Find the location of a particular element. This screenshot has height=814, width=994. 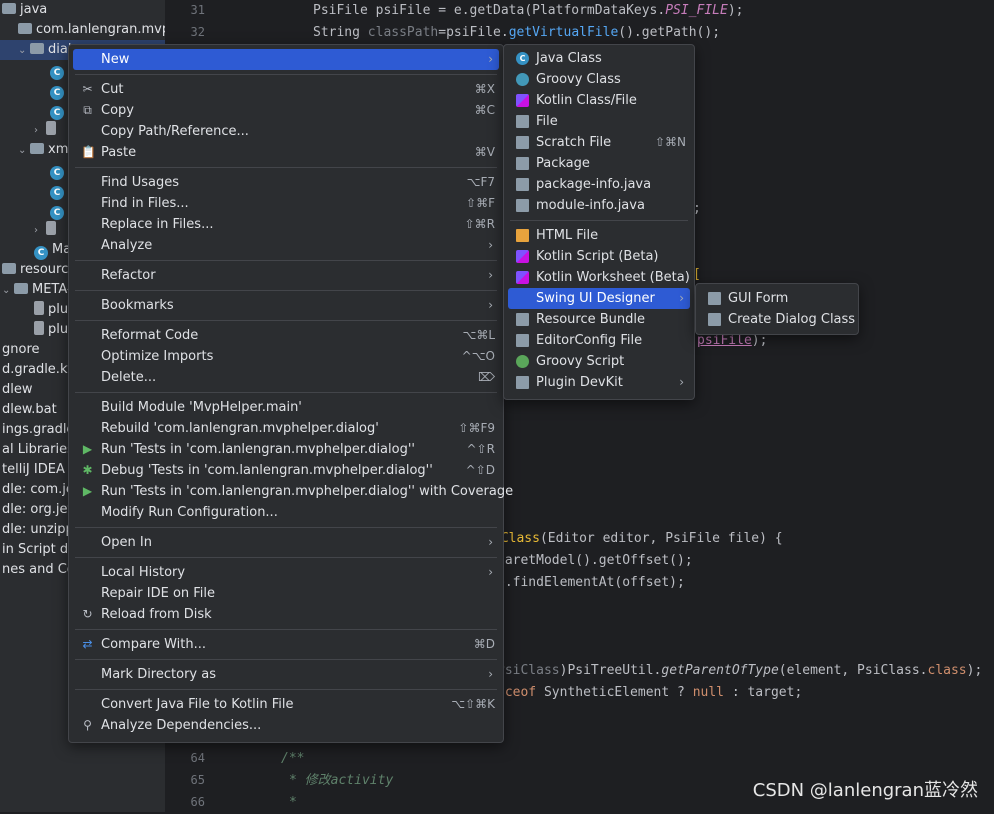

menu-item-new: New › is located at coordinates (286, 59).